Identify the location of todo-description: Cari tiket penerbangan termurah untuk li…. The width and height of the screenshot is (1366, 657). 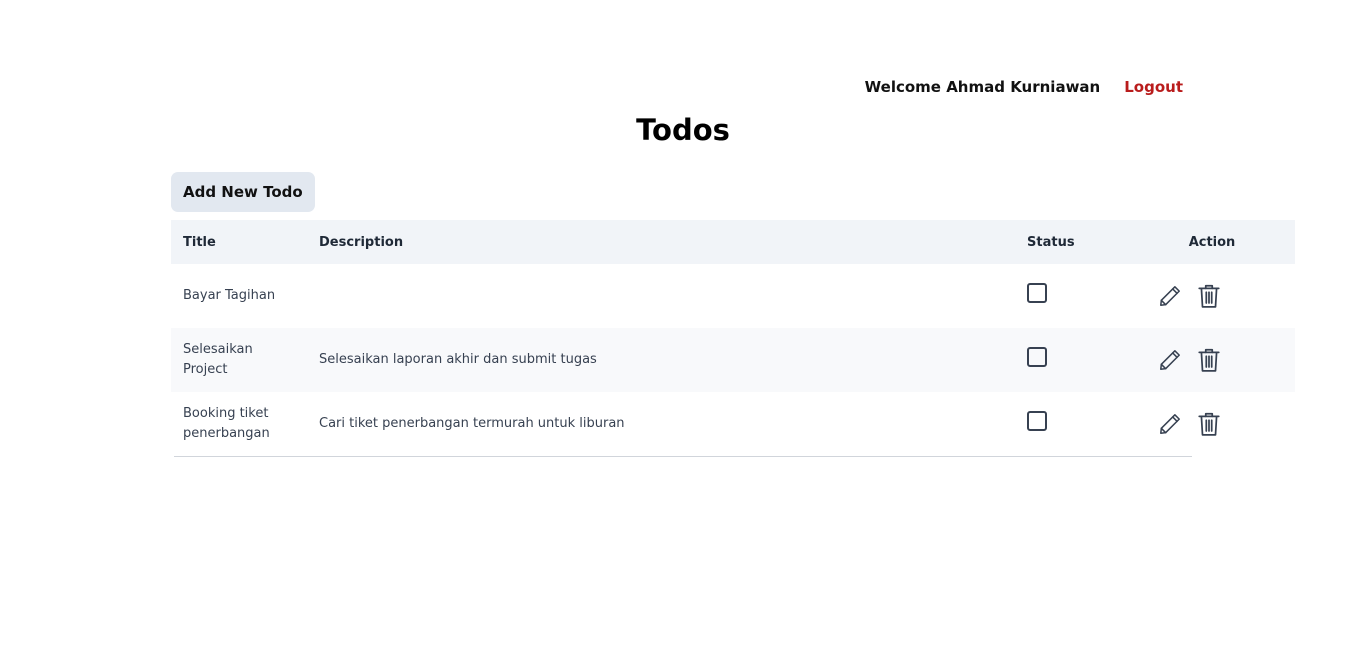
(472, 423).